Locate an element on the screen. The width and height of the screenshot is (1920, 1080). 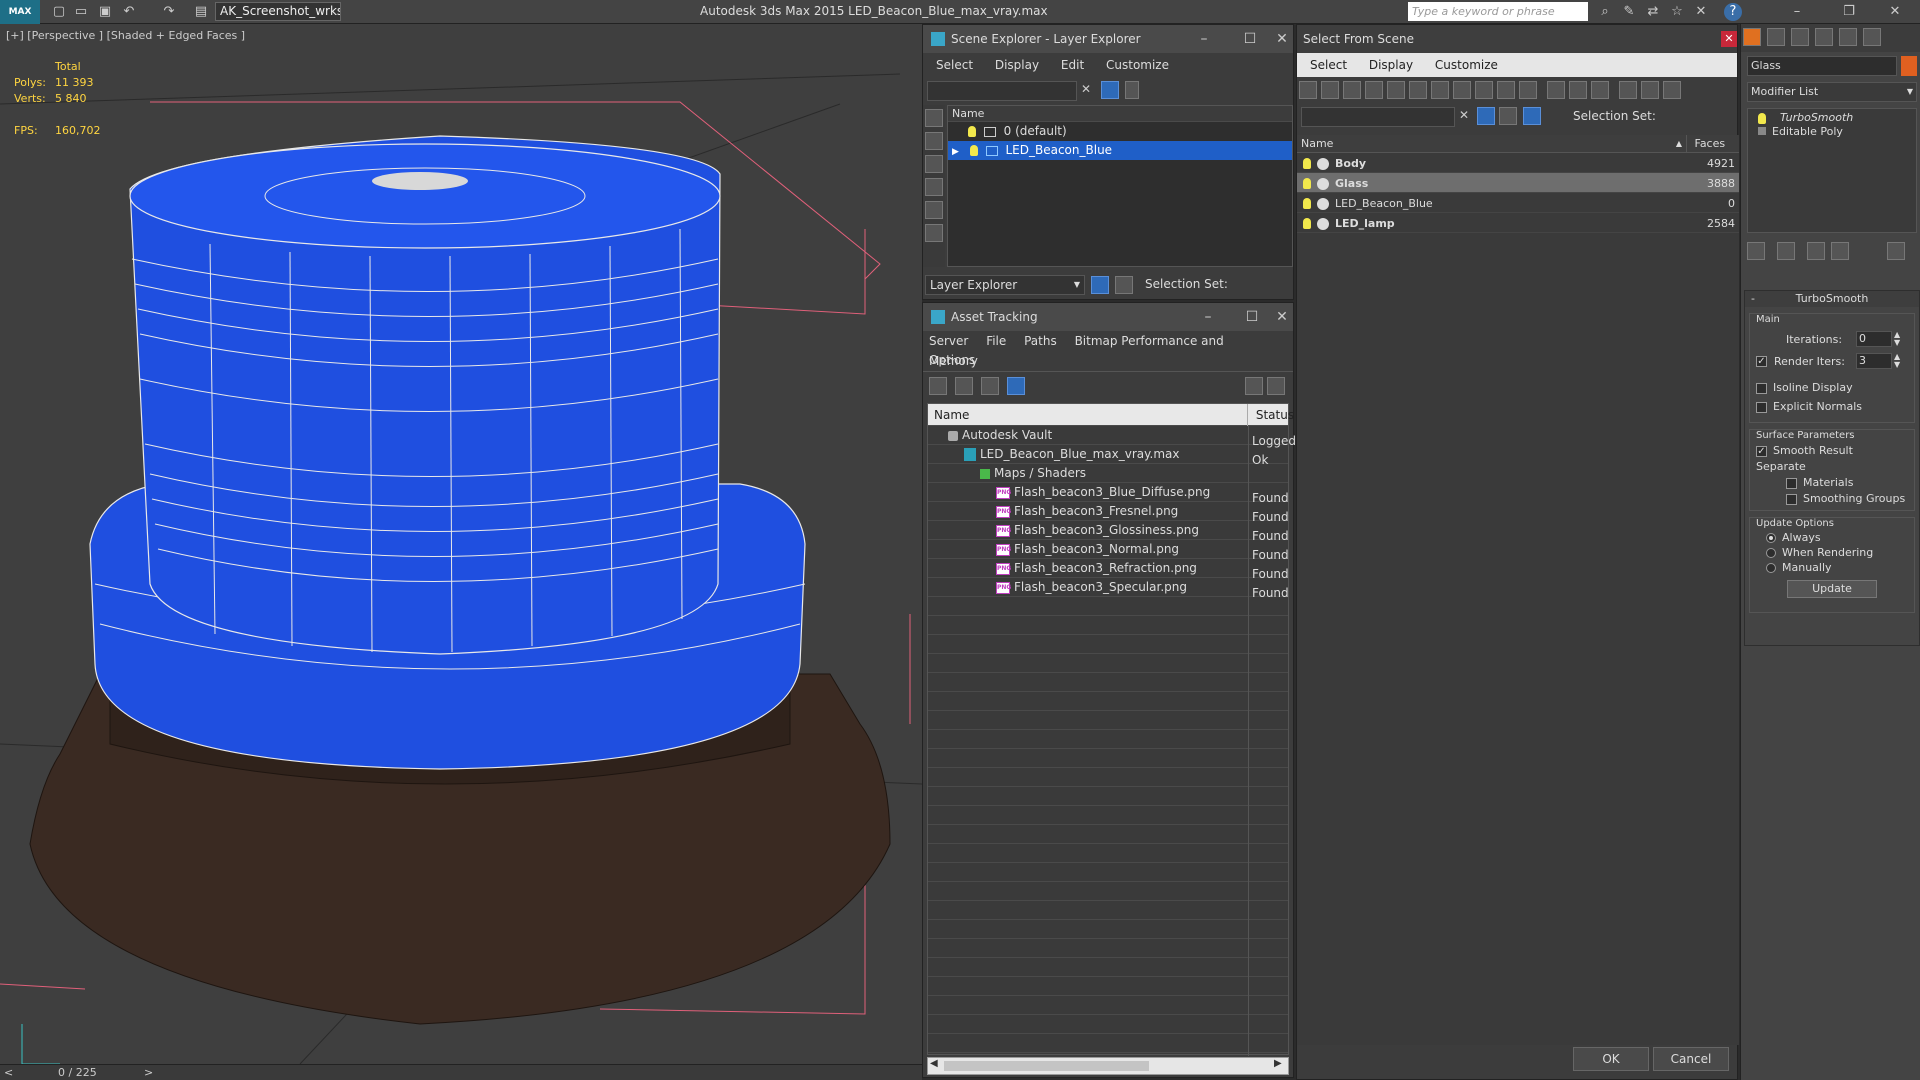
redo-icon: ↷ is located at coordinates (169, 12).